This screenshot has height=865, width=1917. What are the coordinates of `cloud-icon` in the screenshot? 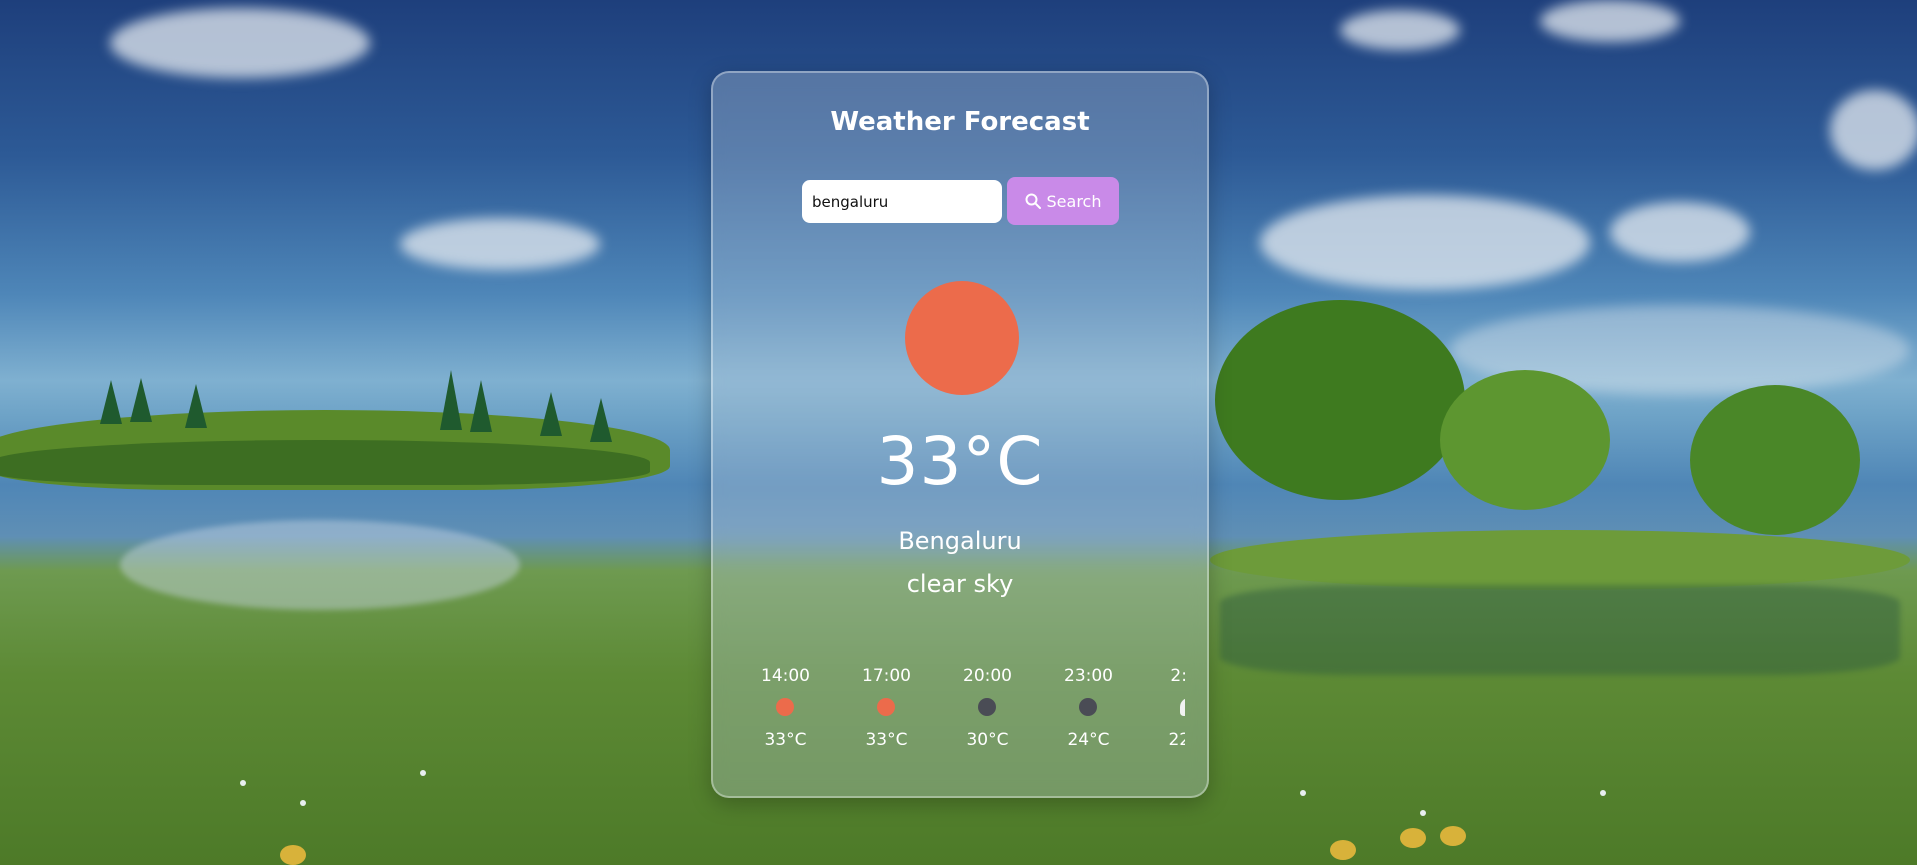 It's located at (1182, 707).